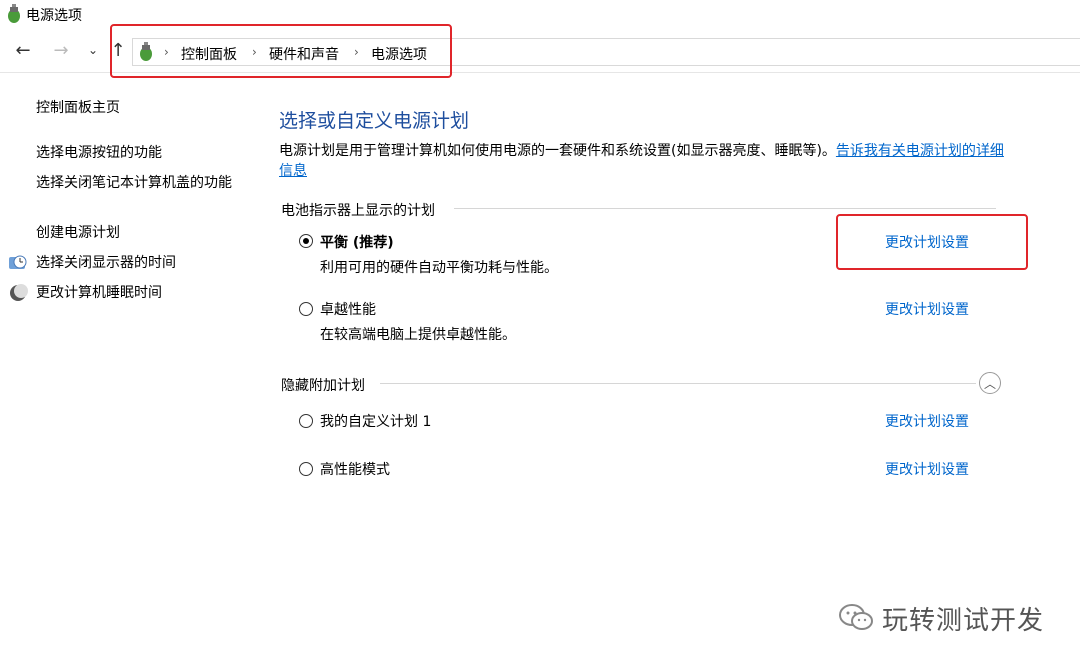 Image resolution: width=1080 pixels, height=666 pixels. What do you see at coordinates (963, 620) in the screenshot?
I see `watermark-text: 玩转测试开发` at bounding box center [963, 620].